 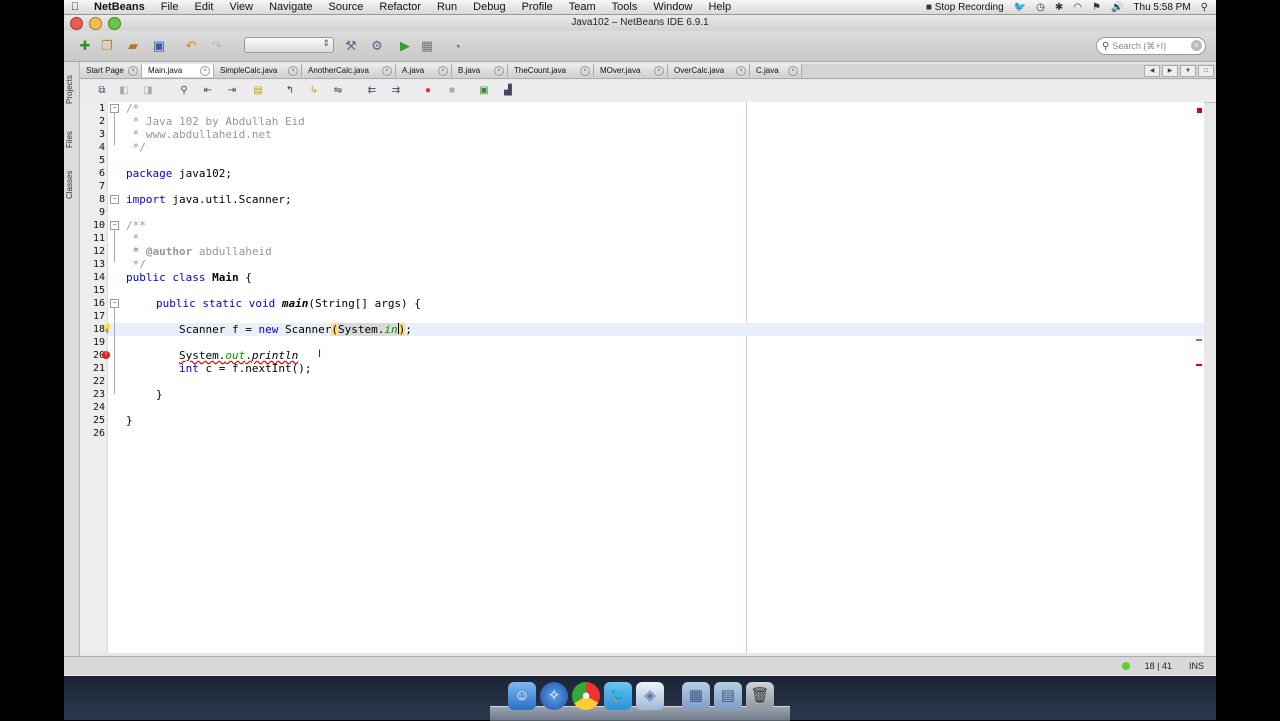 What do you see at coordinates (314, 91) in the screenshot?
I see `next-bookmark-icon: ↳` at bounding box center [314, 91].